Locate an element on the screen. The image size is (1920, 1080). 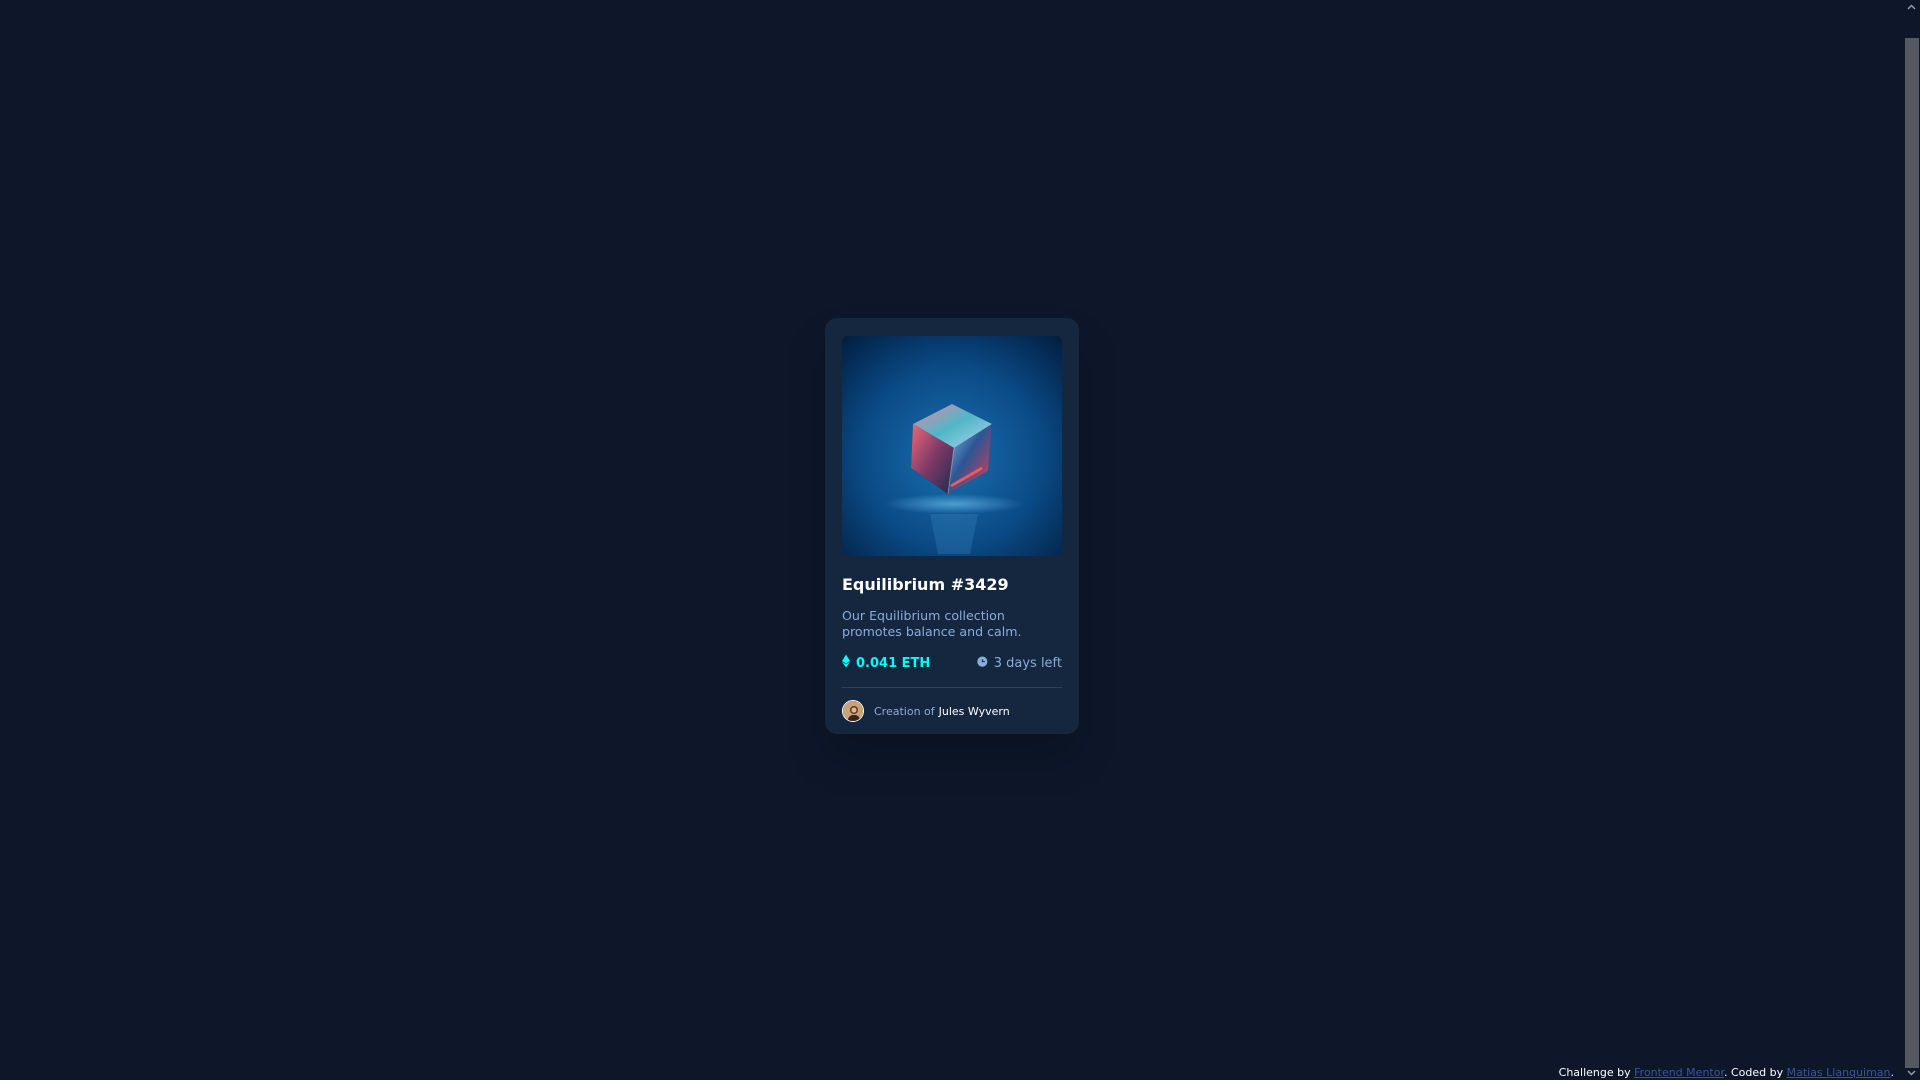
footer-prefix: Challenge by is located at coordinates (1594, 1072).